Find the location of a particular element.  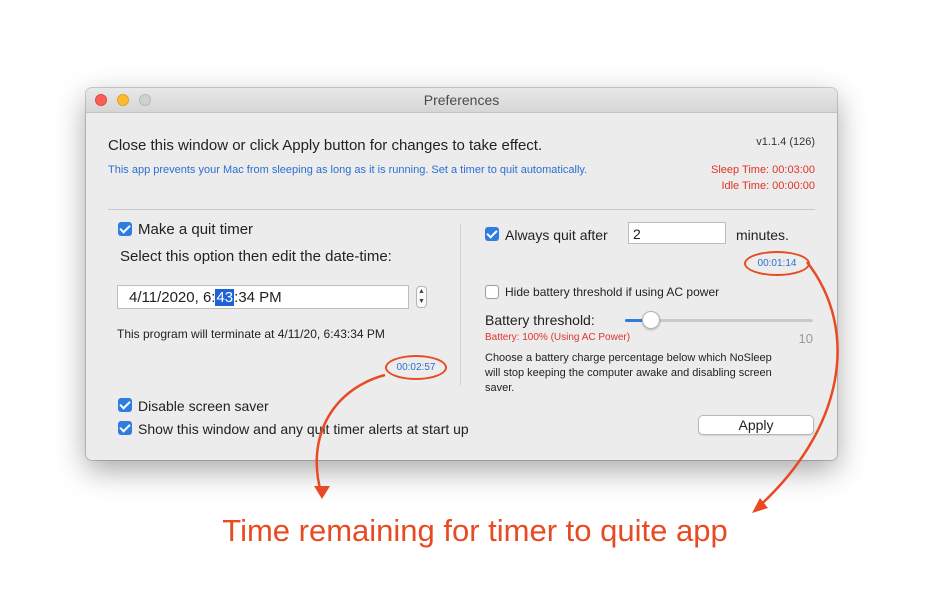

left-arrowhead-icon is located at coordinates (322, 492).